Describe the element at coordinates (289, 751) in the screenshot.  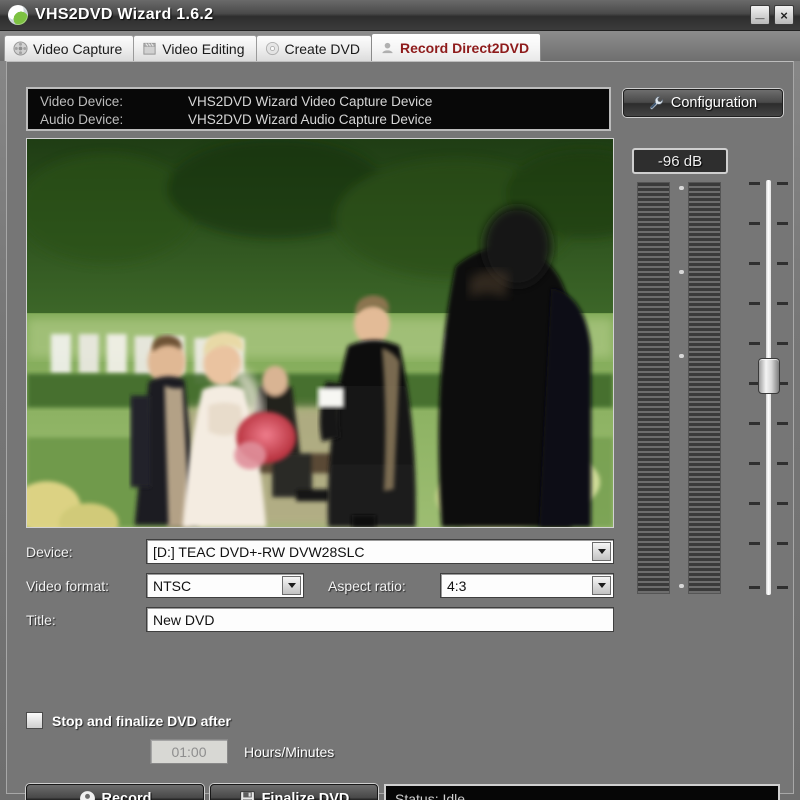
I see `stop-time-units-label: Hours/Minutes` at that location.